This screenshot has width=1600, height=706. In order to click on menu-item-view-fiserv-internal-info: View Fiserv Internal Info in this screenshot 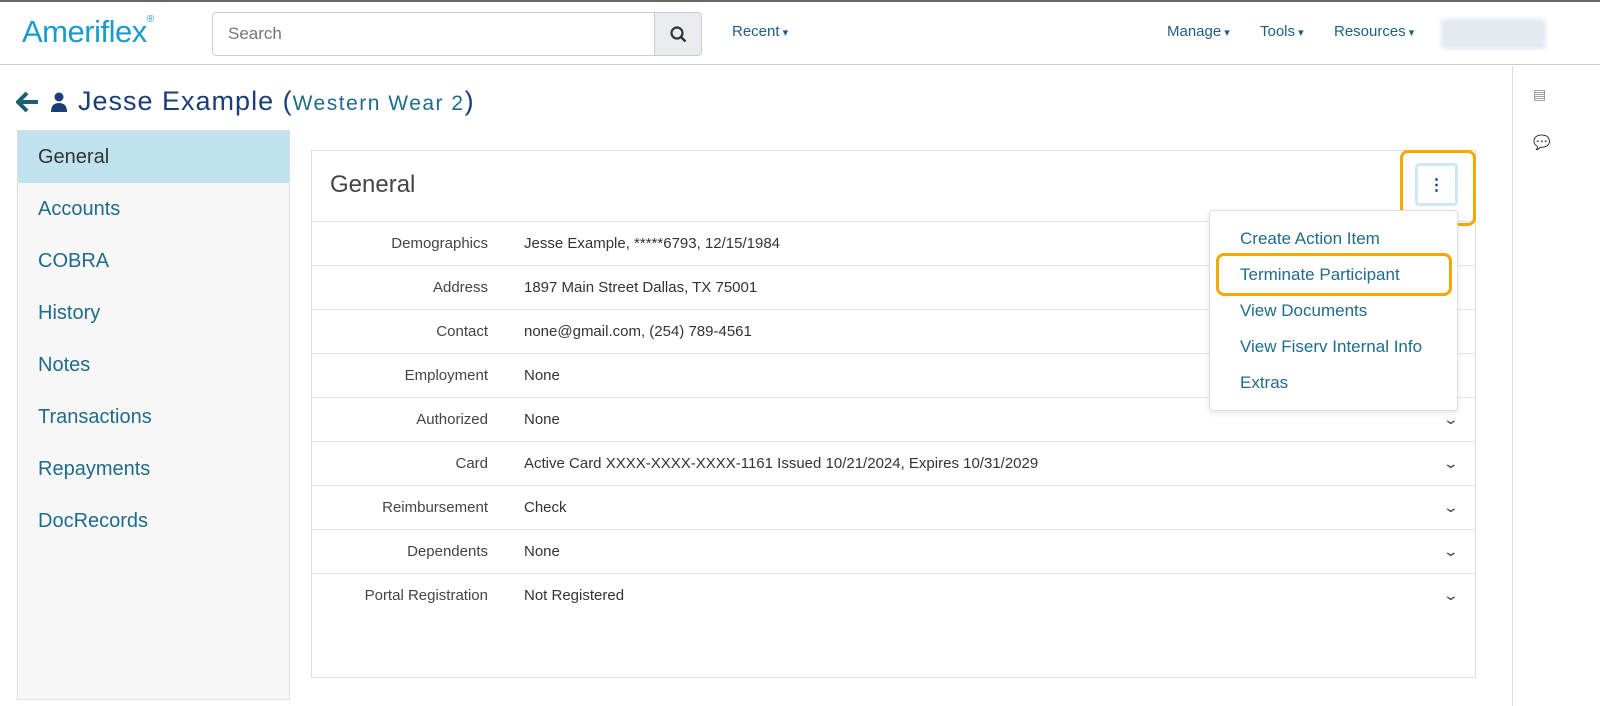, I will do `click(1333, 350)`.